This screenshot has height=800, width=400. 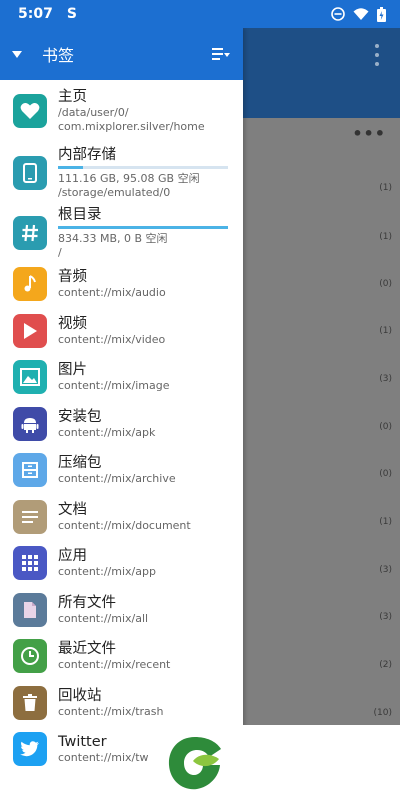 I want to click on bookmark-path: content://mix/trash, so click(x=111, y=711).